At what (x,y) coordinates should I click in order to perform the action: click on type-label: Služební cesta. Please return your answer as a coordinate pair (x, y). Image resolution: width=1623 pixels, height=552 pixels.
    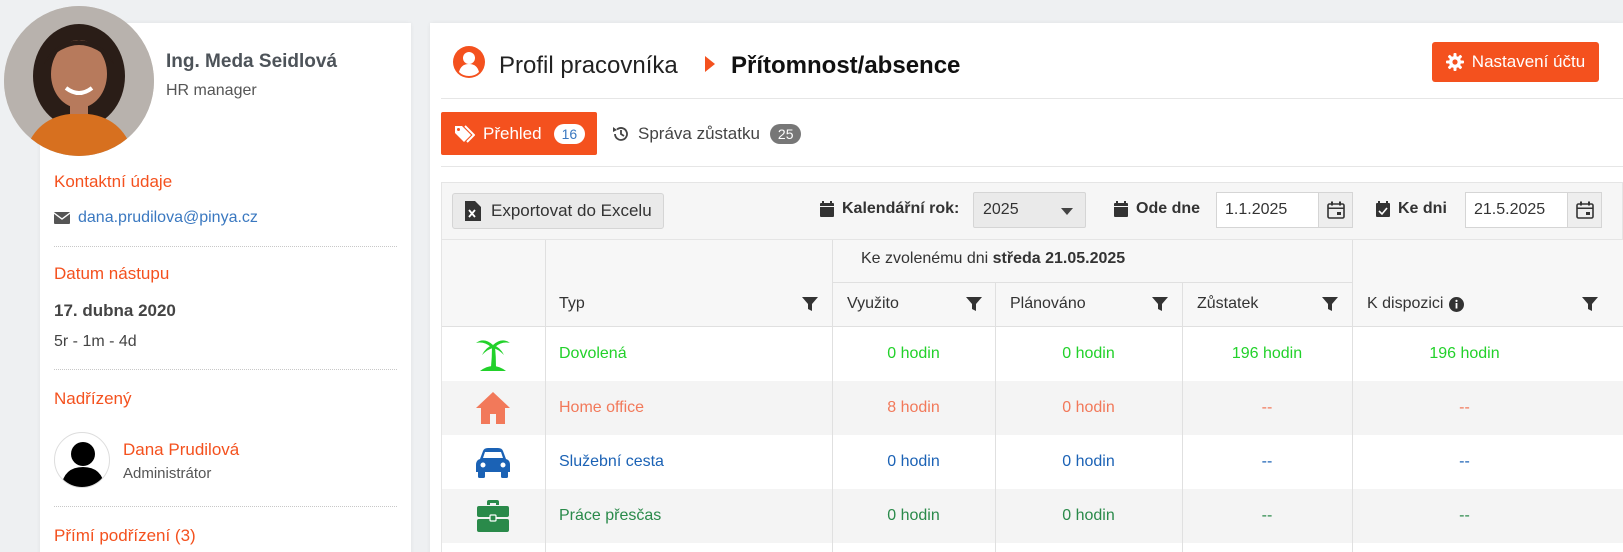
    Looking at the image, I should click on (611, 461).